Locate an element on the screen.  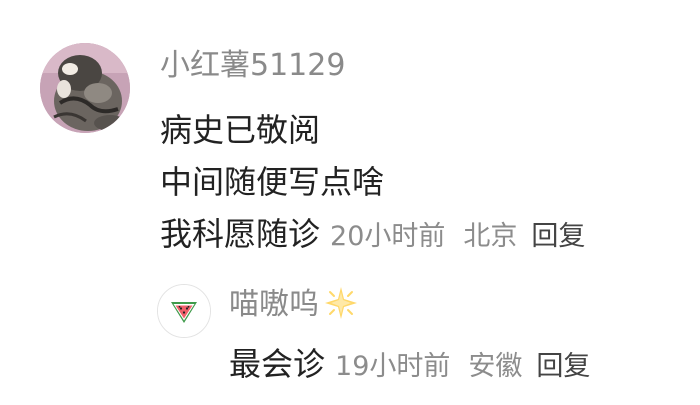
reply-body: 最会诊 19小时前 安徽 回复 is located at coordinates (409, 365).